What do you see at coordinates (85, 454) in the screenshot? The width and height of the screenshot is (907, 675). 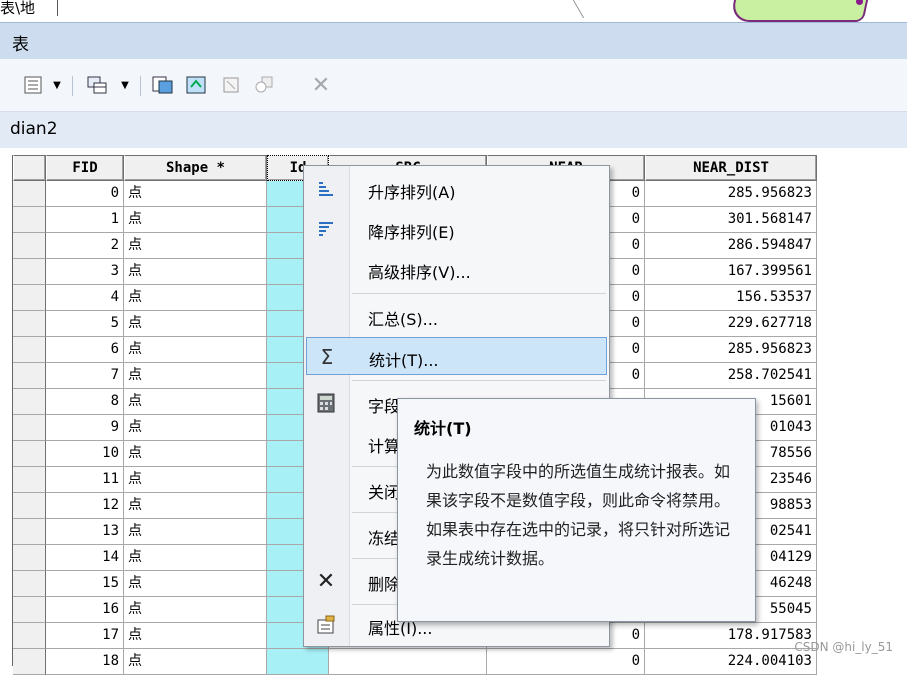 I see `cell-fid: 10` at bounding box center [85, 454].